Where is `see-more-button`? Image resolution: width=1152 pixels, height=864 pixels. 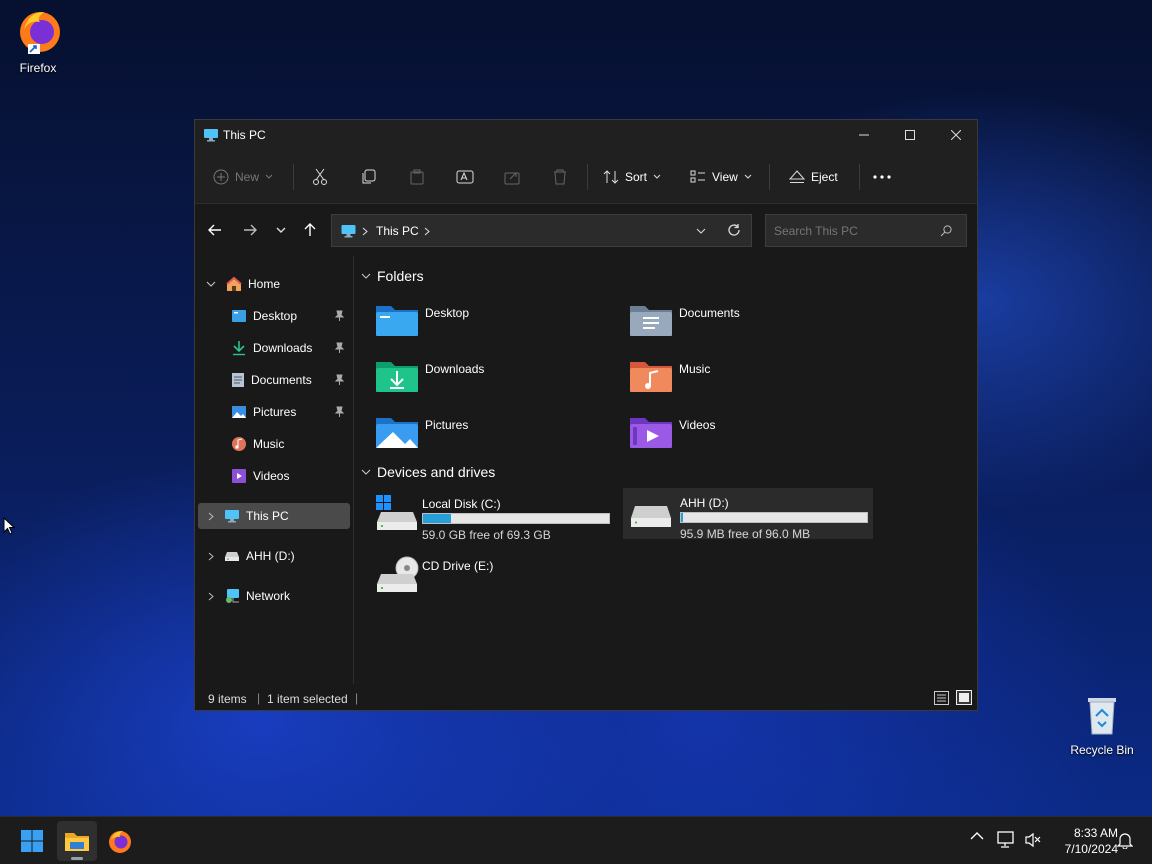 see-more-button is located at coordinates (882, 177).